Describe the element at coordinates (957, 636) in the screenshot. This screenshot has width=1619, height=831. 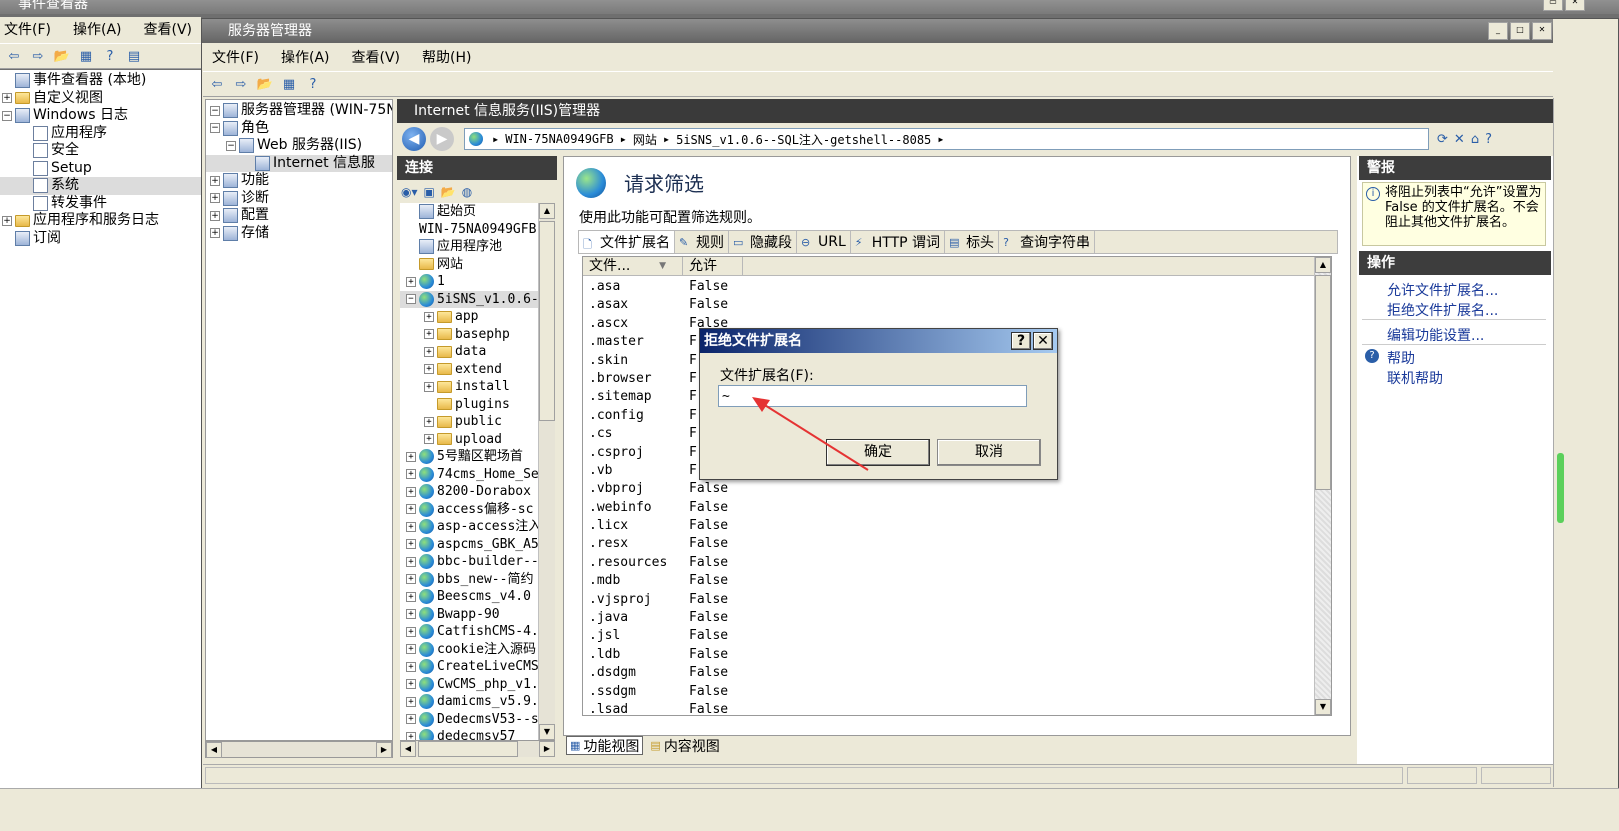
I see `list-item: .jsl False` at that location.